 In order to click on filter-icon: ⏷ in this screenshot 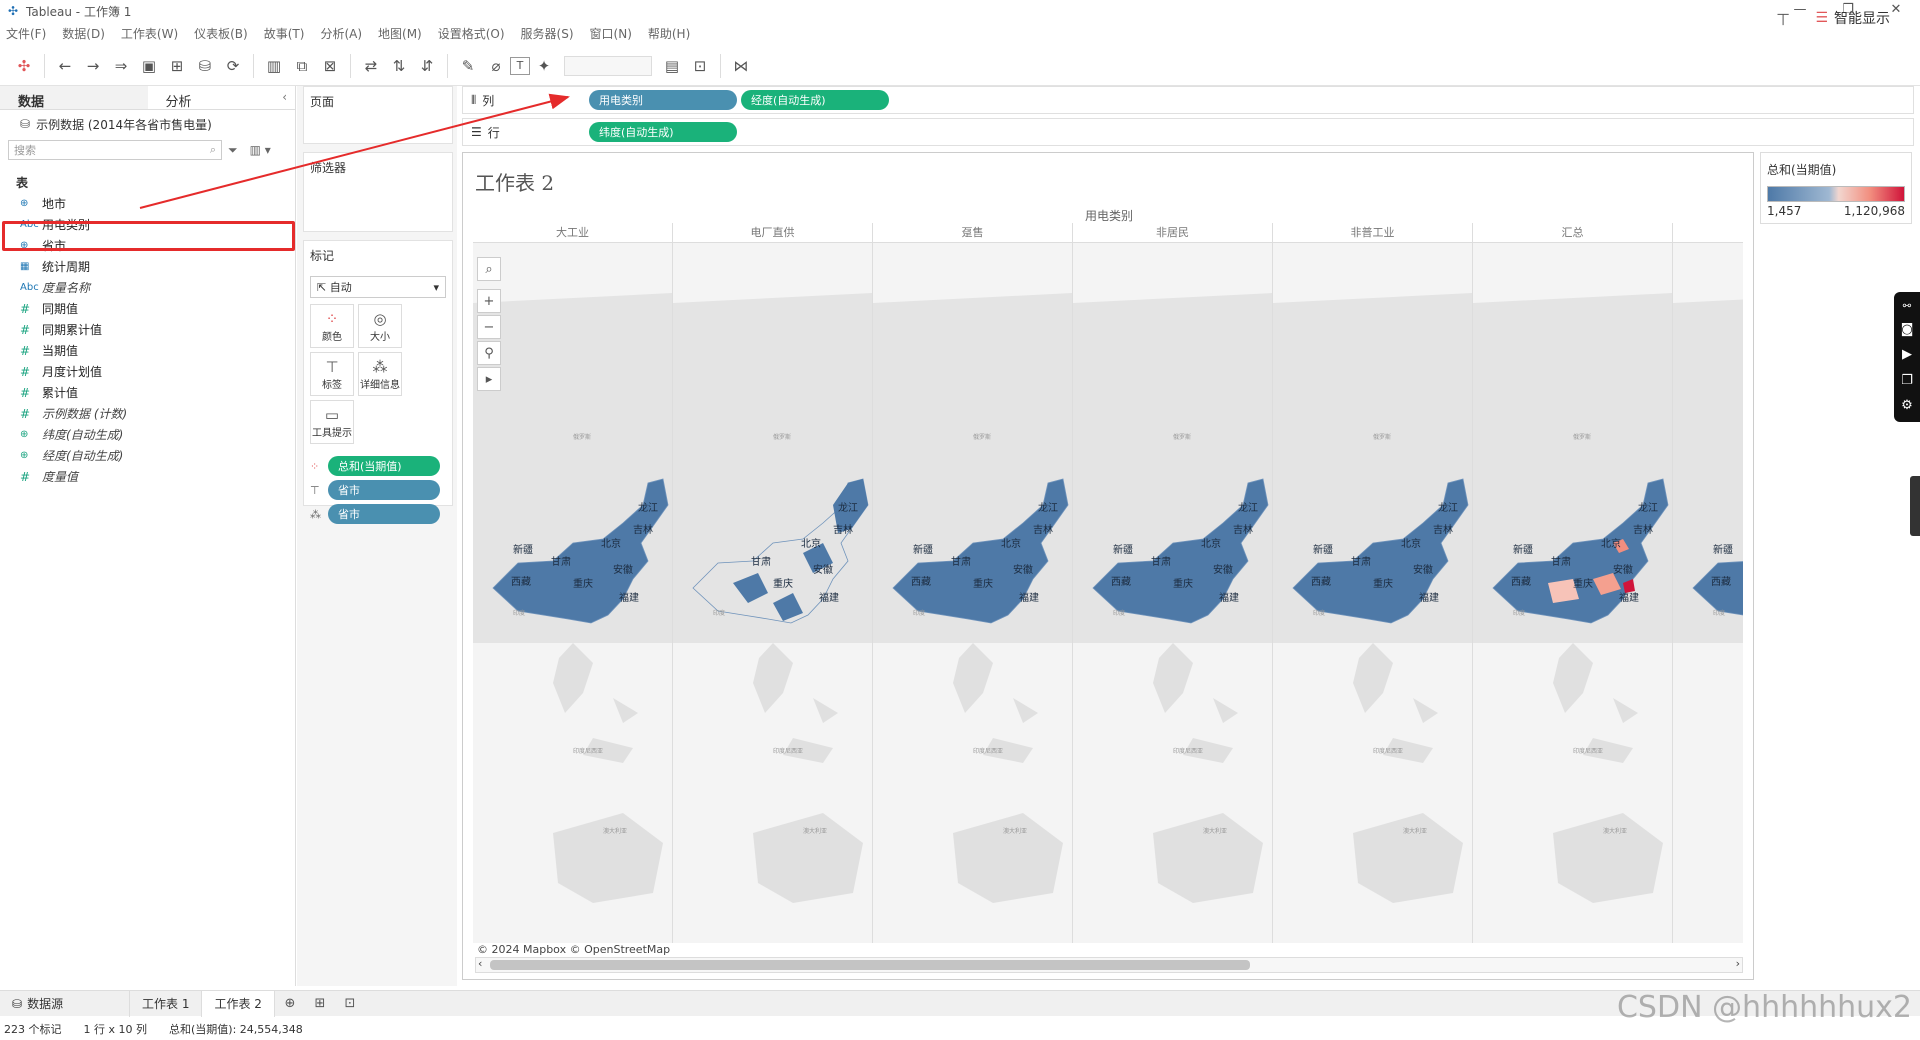, I will do `click(233, 150)`.